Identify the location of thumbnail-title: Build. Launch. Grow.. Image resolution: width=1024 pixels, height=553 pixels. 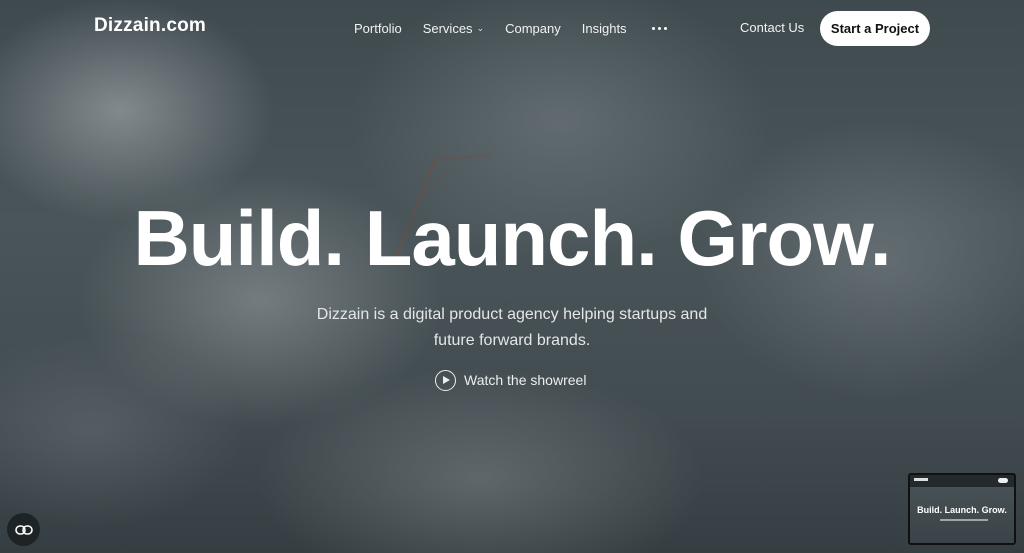
(962, 510).